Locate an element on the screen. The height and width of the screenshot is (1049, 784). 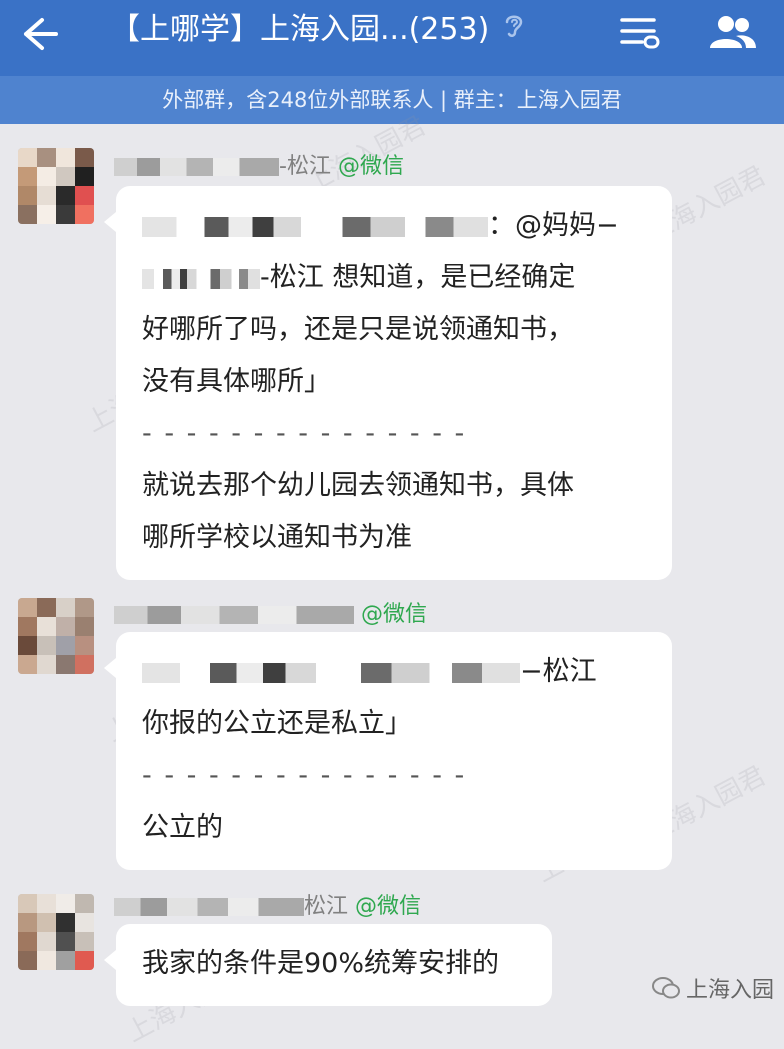
message-line: ：@妈妈− is located at coordinates (395, 226).